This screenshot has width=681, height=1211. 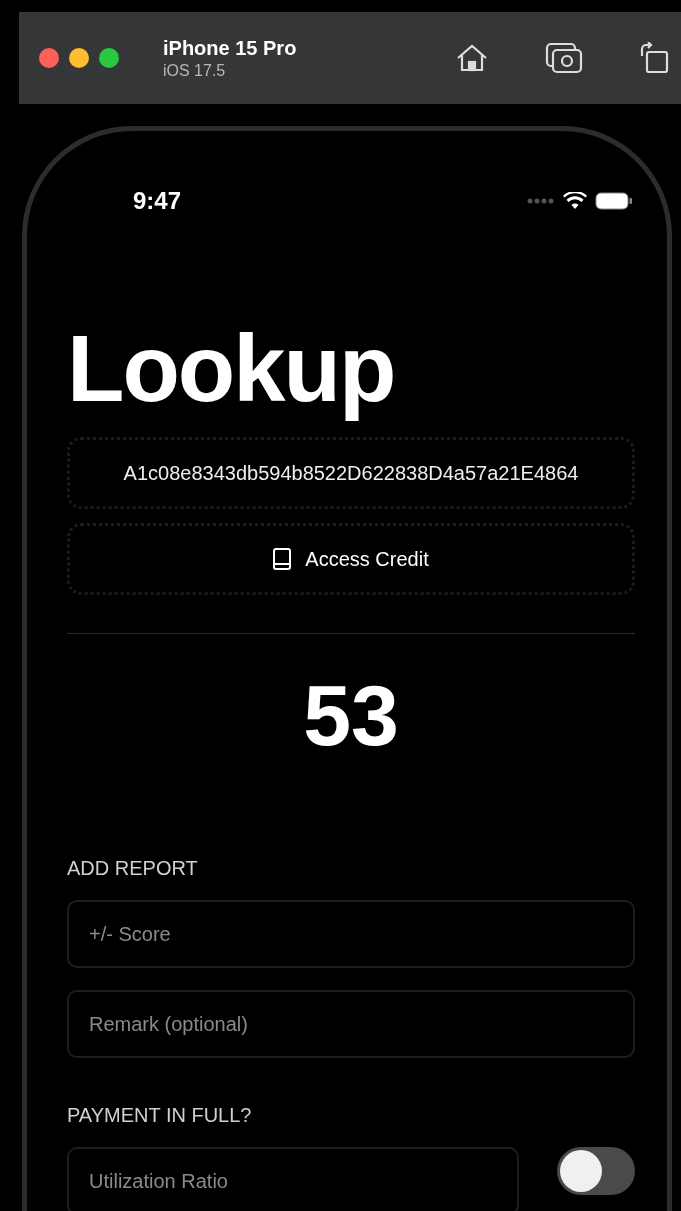 What do you see at coordinates (49, 58) in the screenshot?
I see `close-window-button` at bounding box center [49, 58].